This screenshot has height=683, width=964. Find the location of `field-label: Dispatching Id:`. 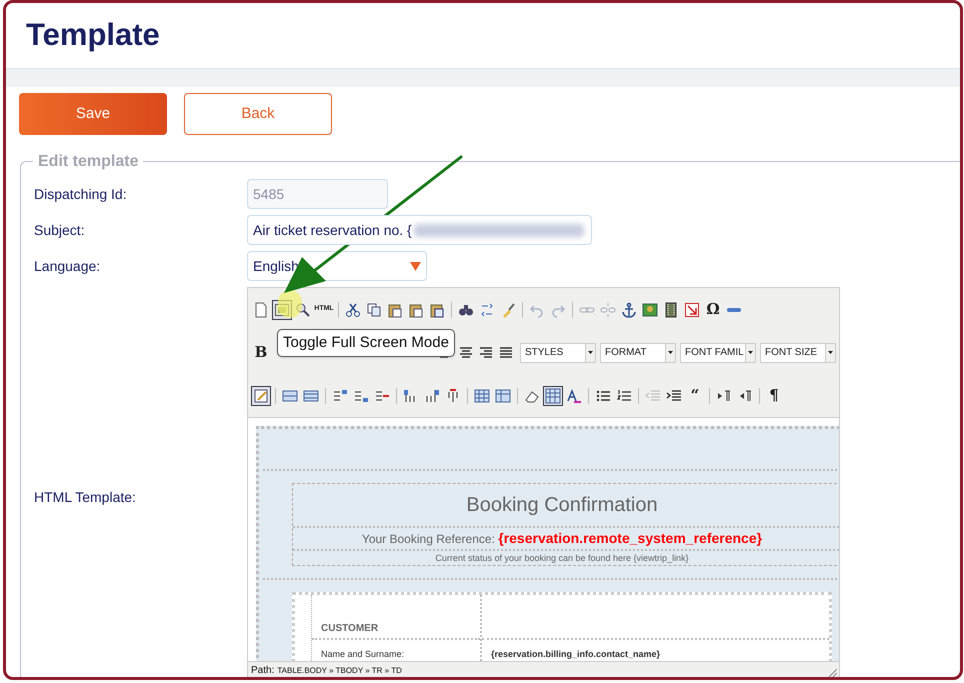

field-label: Dispatching Id: is located at coordinates (81, 194).